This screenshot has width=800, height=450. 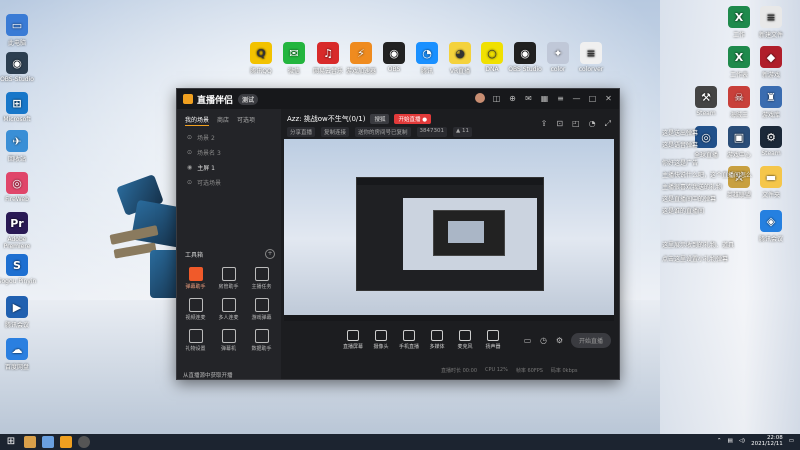 What do you see at coordinates (465, 347) in the screenshot?
I see `action-label: 麦克风` at bounding box center [465, 347].